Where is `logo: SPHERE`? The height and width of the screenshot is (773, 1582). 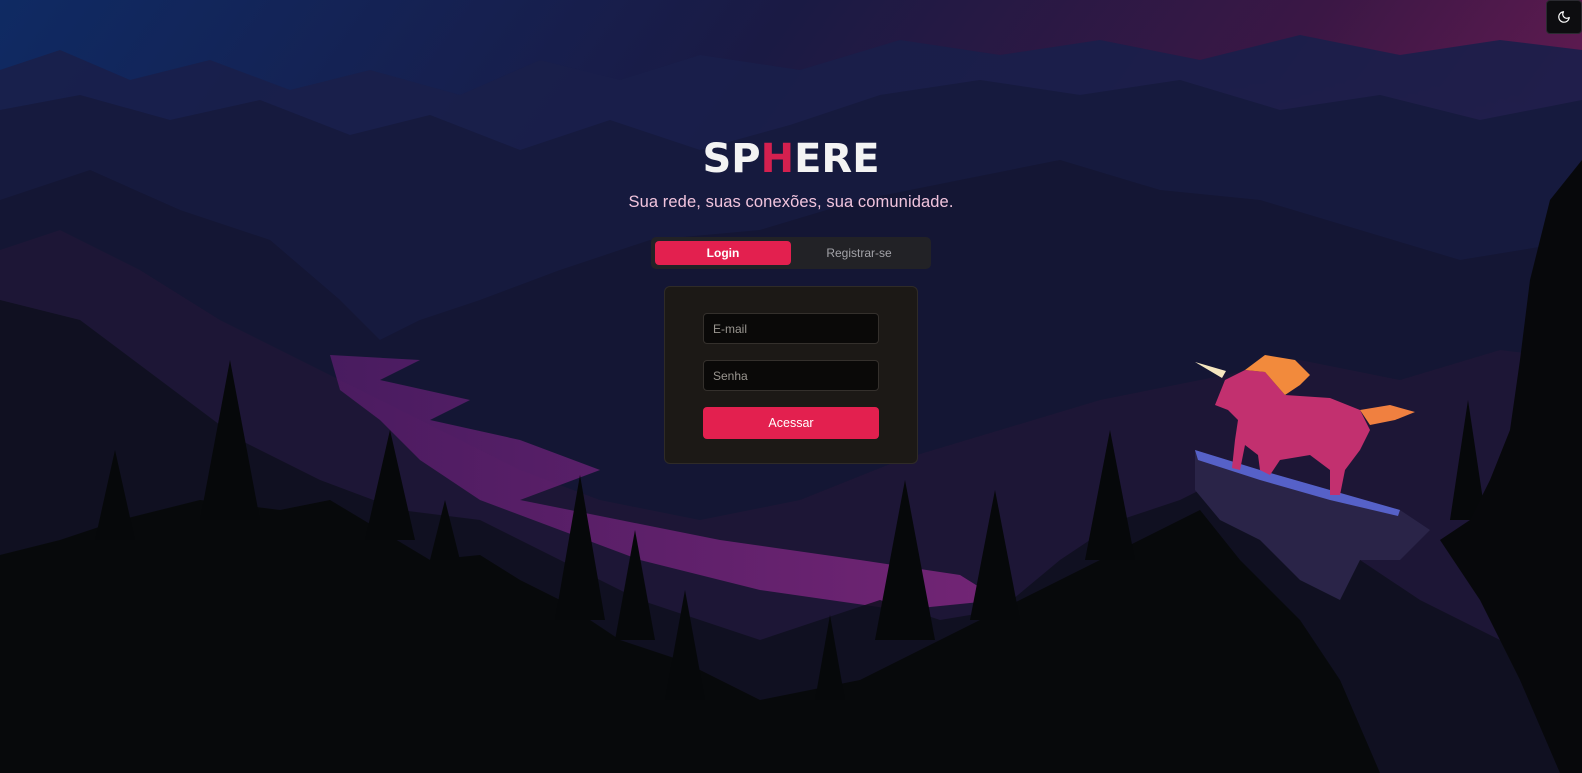
logo: SPHERE is located at coordinates (790, 159).